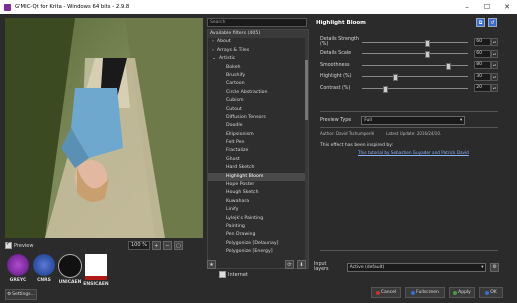  Describe the element at coordinates (258, 185) in the screenshot. I see `filter-item: Hope Poster` at that location.